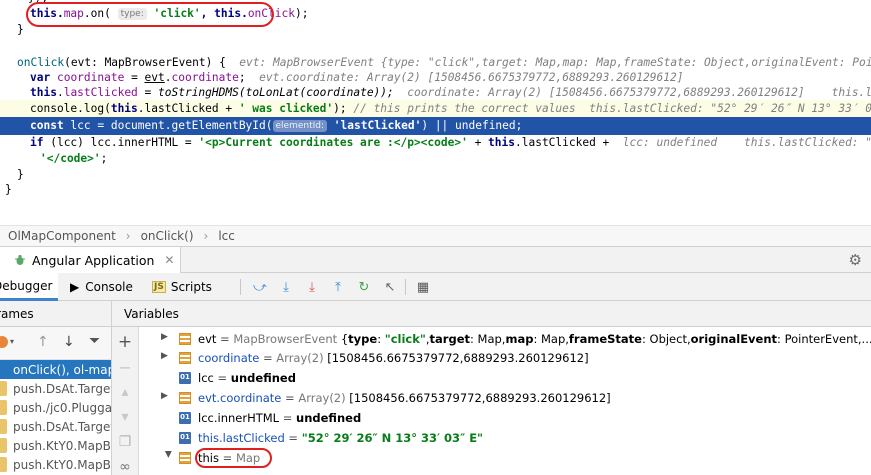  Describe the element at coordinates (55, 369) in the screenshot. I see `frame-item: onClick(), ol-map.component.ts` at that location.